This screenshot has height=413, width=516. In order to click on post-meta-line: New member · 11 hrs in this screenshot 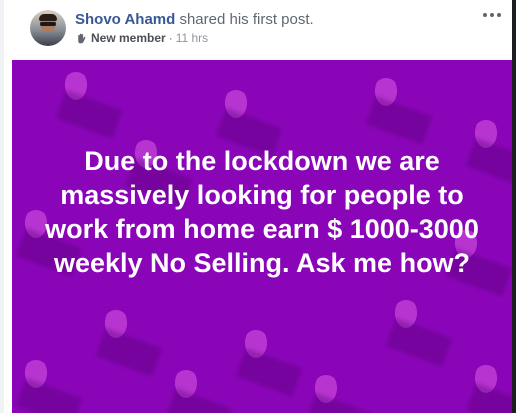, I will do `click(141, 38)`.